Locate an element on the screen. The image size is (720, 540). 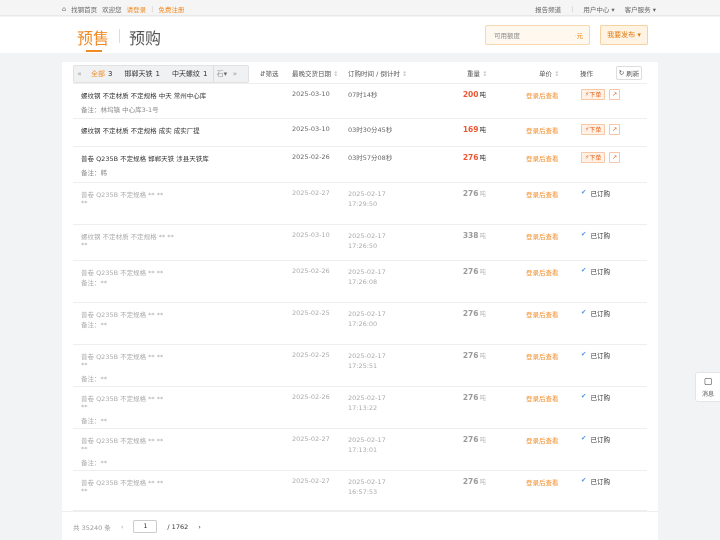
register-link: 免费注册 is located at coordinates (171, 9).